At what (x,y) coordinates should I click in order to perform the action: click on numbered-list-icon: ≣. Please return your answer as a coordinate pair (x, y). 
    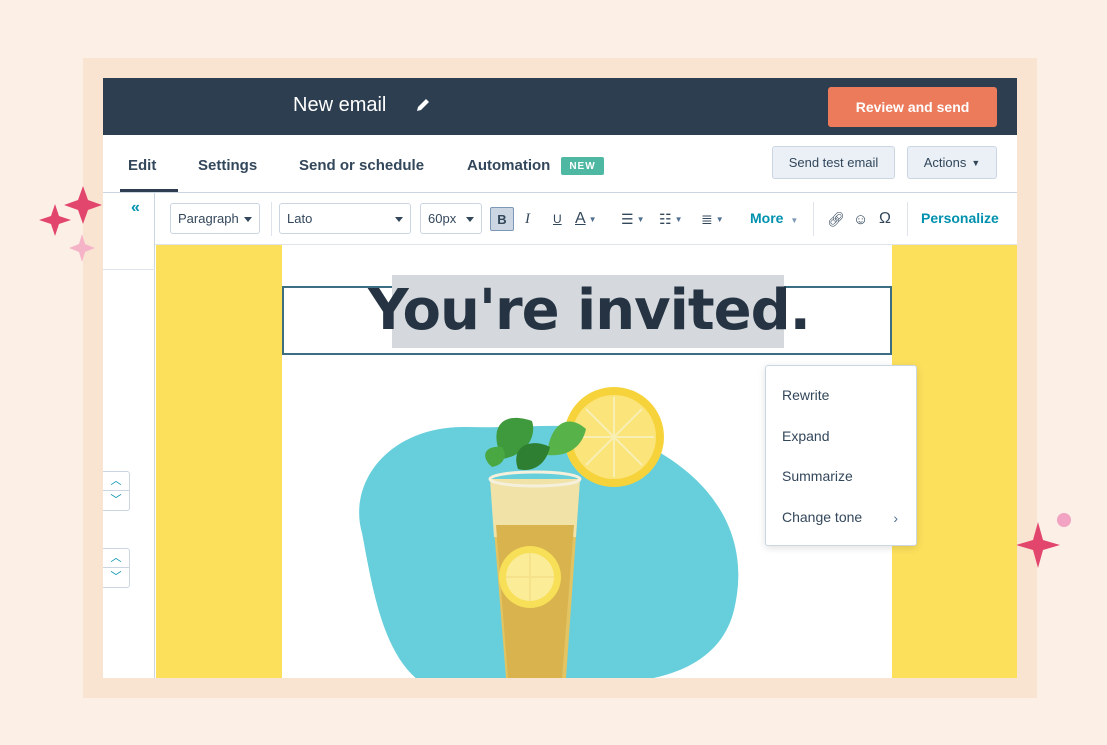
    Looking at the image, I should click on (707, 218).